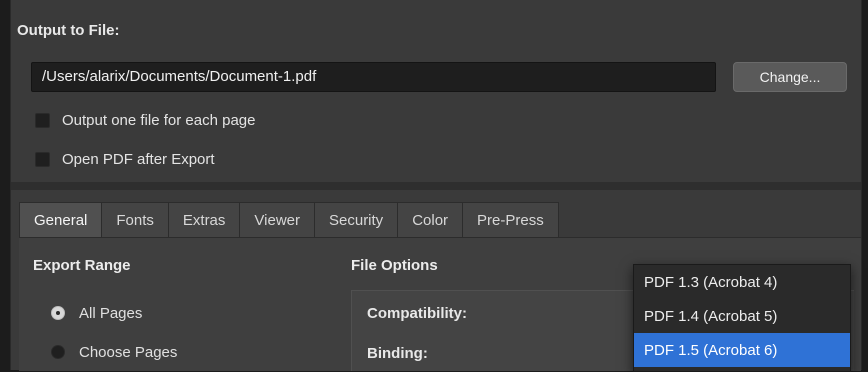 The width and height of the screenshot is (868, 372). I want to click on export-range-heading: Export Range, so click(82, 265).